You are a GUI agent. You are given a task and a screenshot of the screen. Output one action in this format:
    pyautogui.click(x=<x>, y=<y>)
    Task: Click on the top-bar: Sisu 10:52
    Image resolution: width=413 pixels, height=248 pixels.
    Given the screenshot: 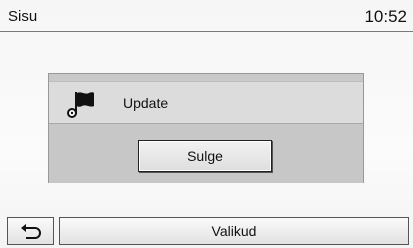 What is the action you would take?
    pyautogui.click(x=206, y=17)
    